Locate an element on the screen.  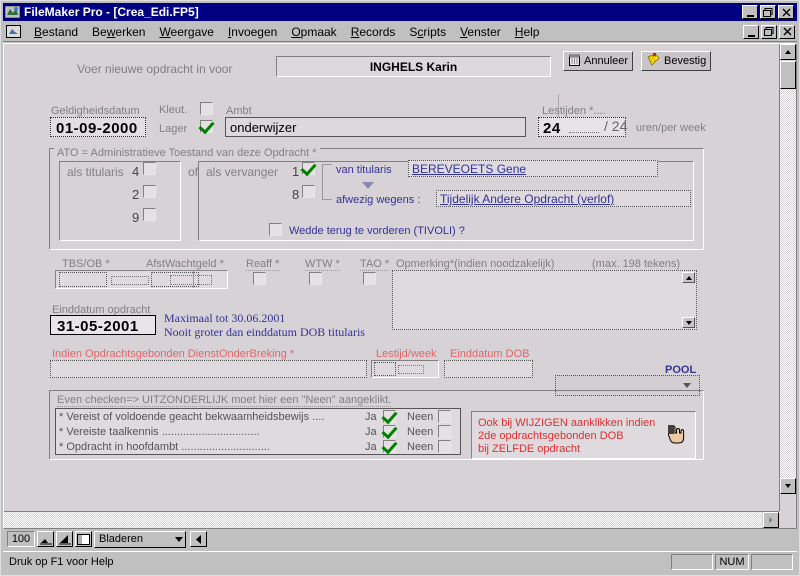
menu-item-records: Records is located at coordinates (373, 32).